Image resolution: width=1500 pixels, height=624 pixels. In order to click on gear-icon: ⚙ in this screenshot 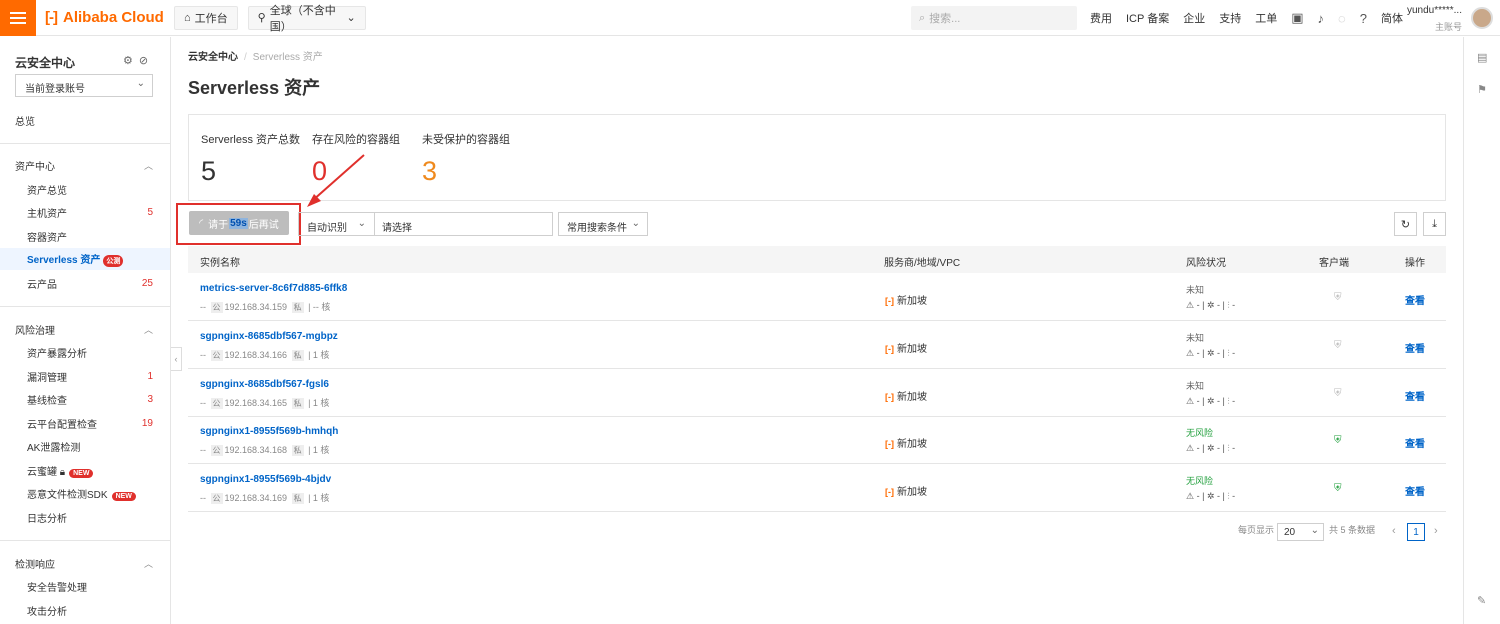, I will do `click(131, 61)`.